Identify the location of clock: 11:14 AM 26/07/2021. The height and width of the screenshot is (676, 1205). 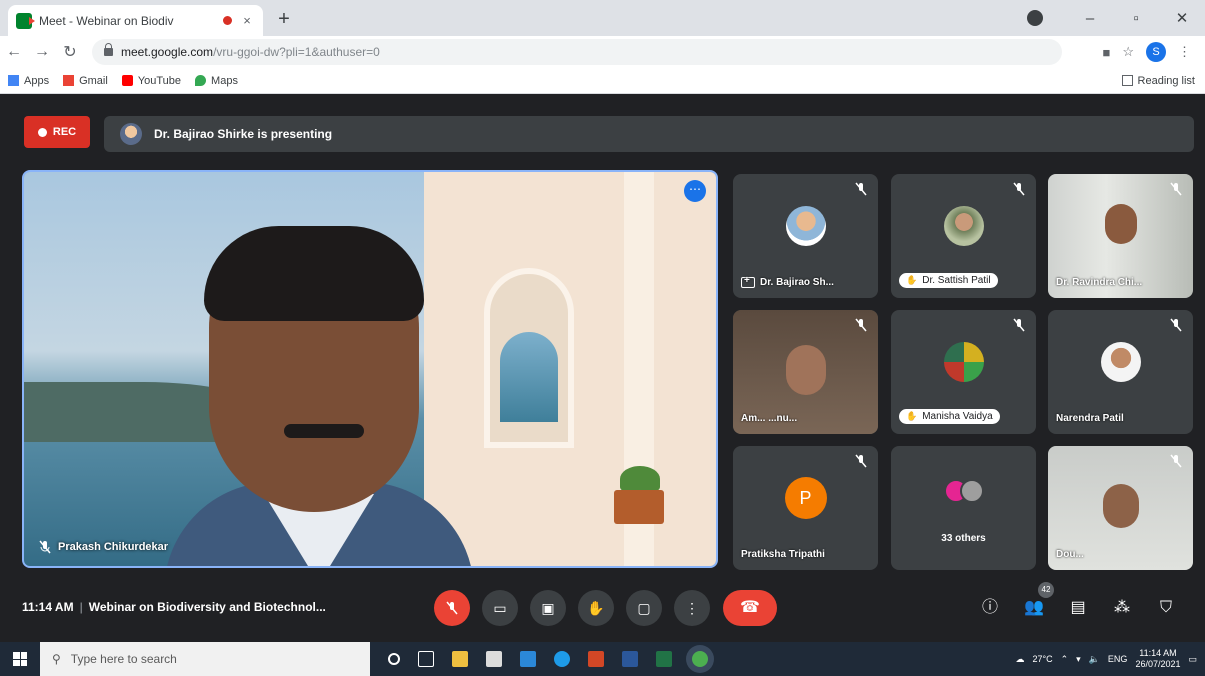
(1157, 659).